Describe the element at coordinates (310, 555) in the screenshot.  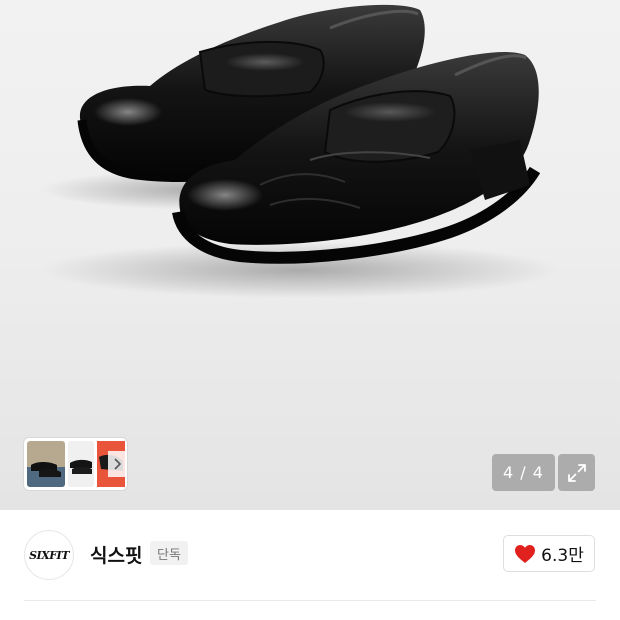
I see `shop-info-bar: SIXFIT 식스핏 단독 6.3만` at that location.